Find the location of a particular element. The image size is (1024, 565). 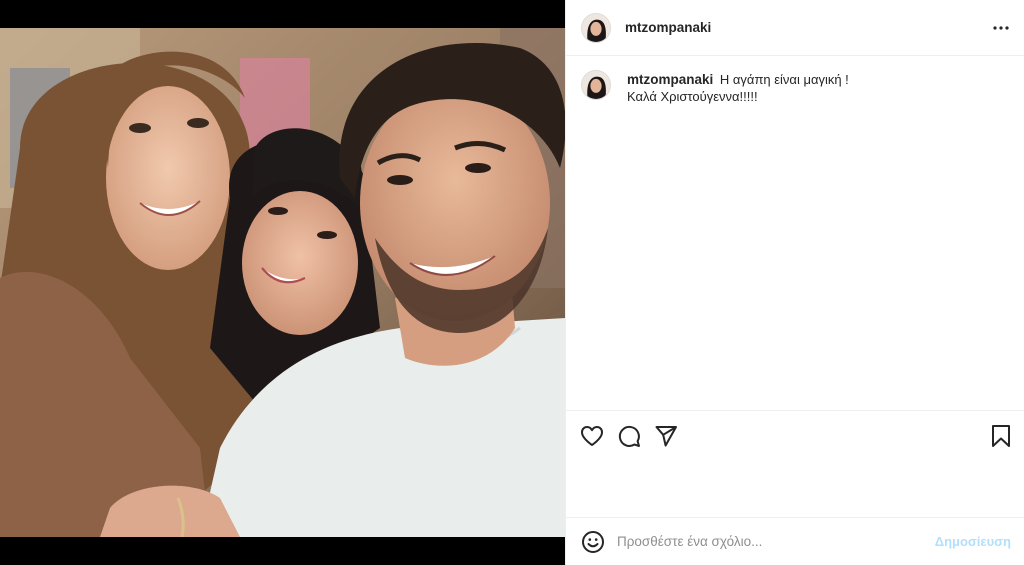

caption-line-2: Καλά Χριστούγεννα!!!!! is located at coordinates (692, 96).